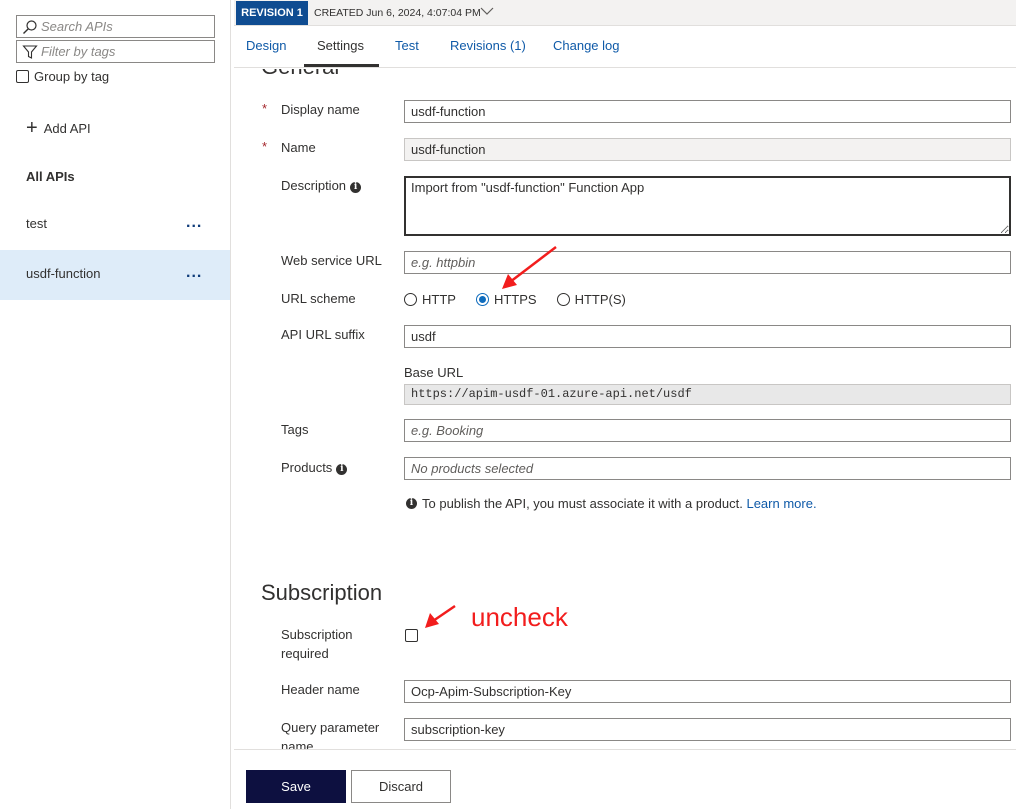 Image resolution: width=1016 pixels, height=809 pixels. Describe the element at coordinates (707, 430) in the screenshot. I see `tags-input` at that location.